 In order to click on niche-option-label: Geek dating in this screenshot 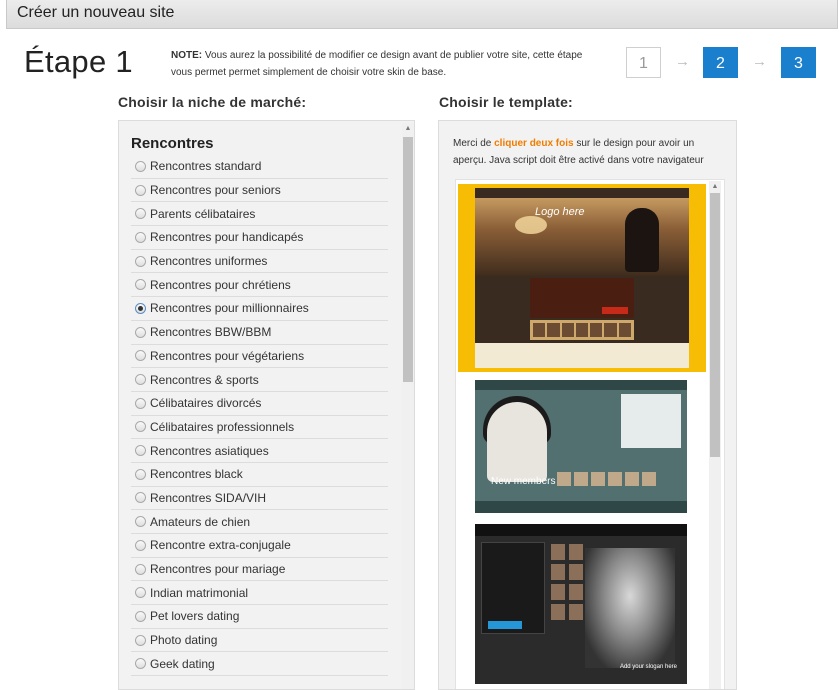, I will do `click(182, 663)`.